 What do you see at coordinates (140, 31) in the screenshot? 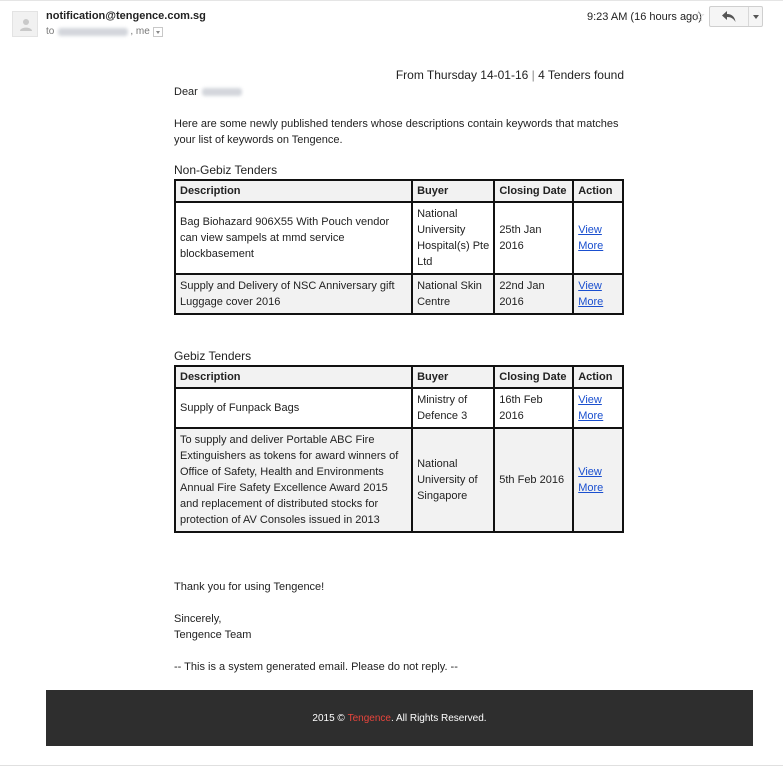
I see `recipients-me: , me` at bounding box center [140, 31].